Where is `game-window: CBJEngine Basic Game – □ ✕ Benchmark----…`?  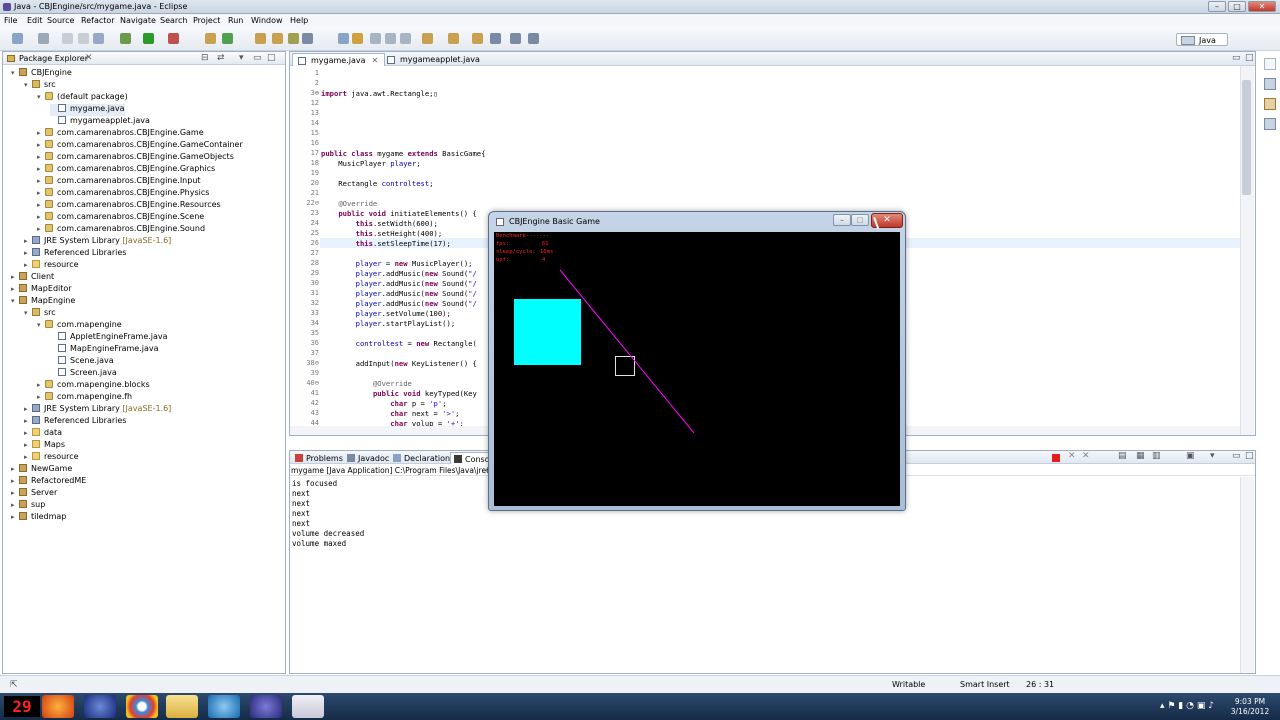
game-window: CBJEngine Basic Game – □ ✕ Benchmark----… is located at coordinates (697, 361).